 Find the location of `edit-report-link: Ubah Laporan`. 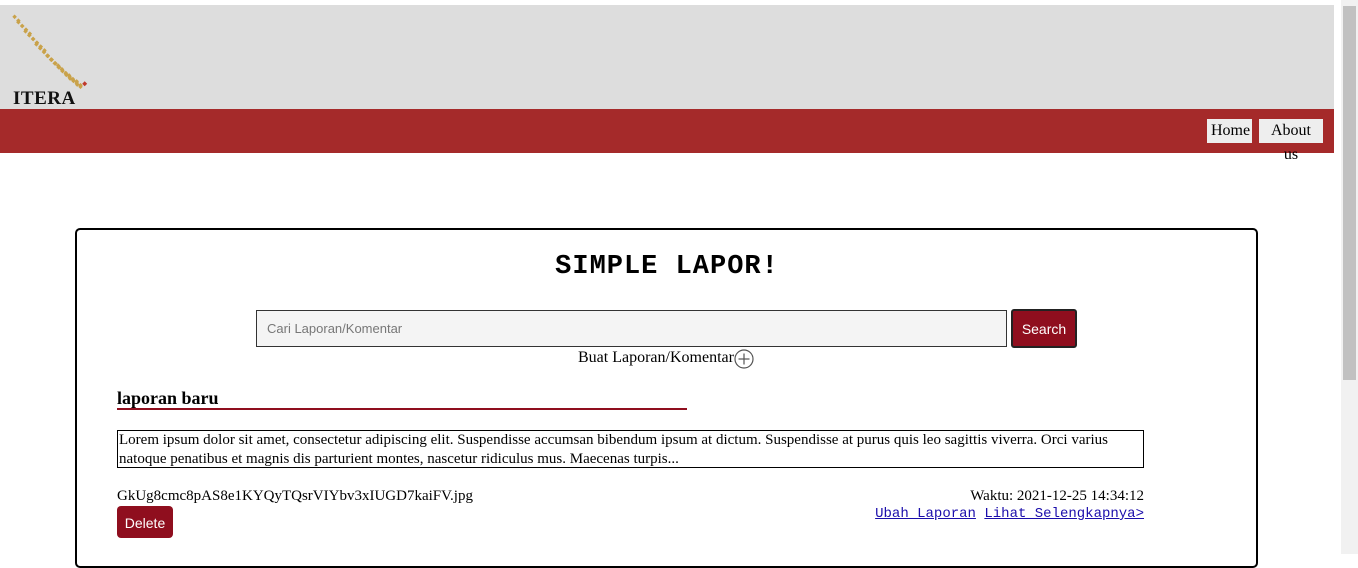

edit-report-link: Ubah Laporan is located at coordinates (925, 514).